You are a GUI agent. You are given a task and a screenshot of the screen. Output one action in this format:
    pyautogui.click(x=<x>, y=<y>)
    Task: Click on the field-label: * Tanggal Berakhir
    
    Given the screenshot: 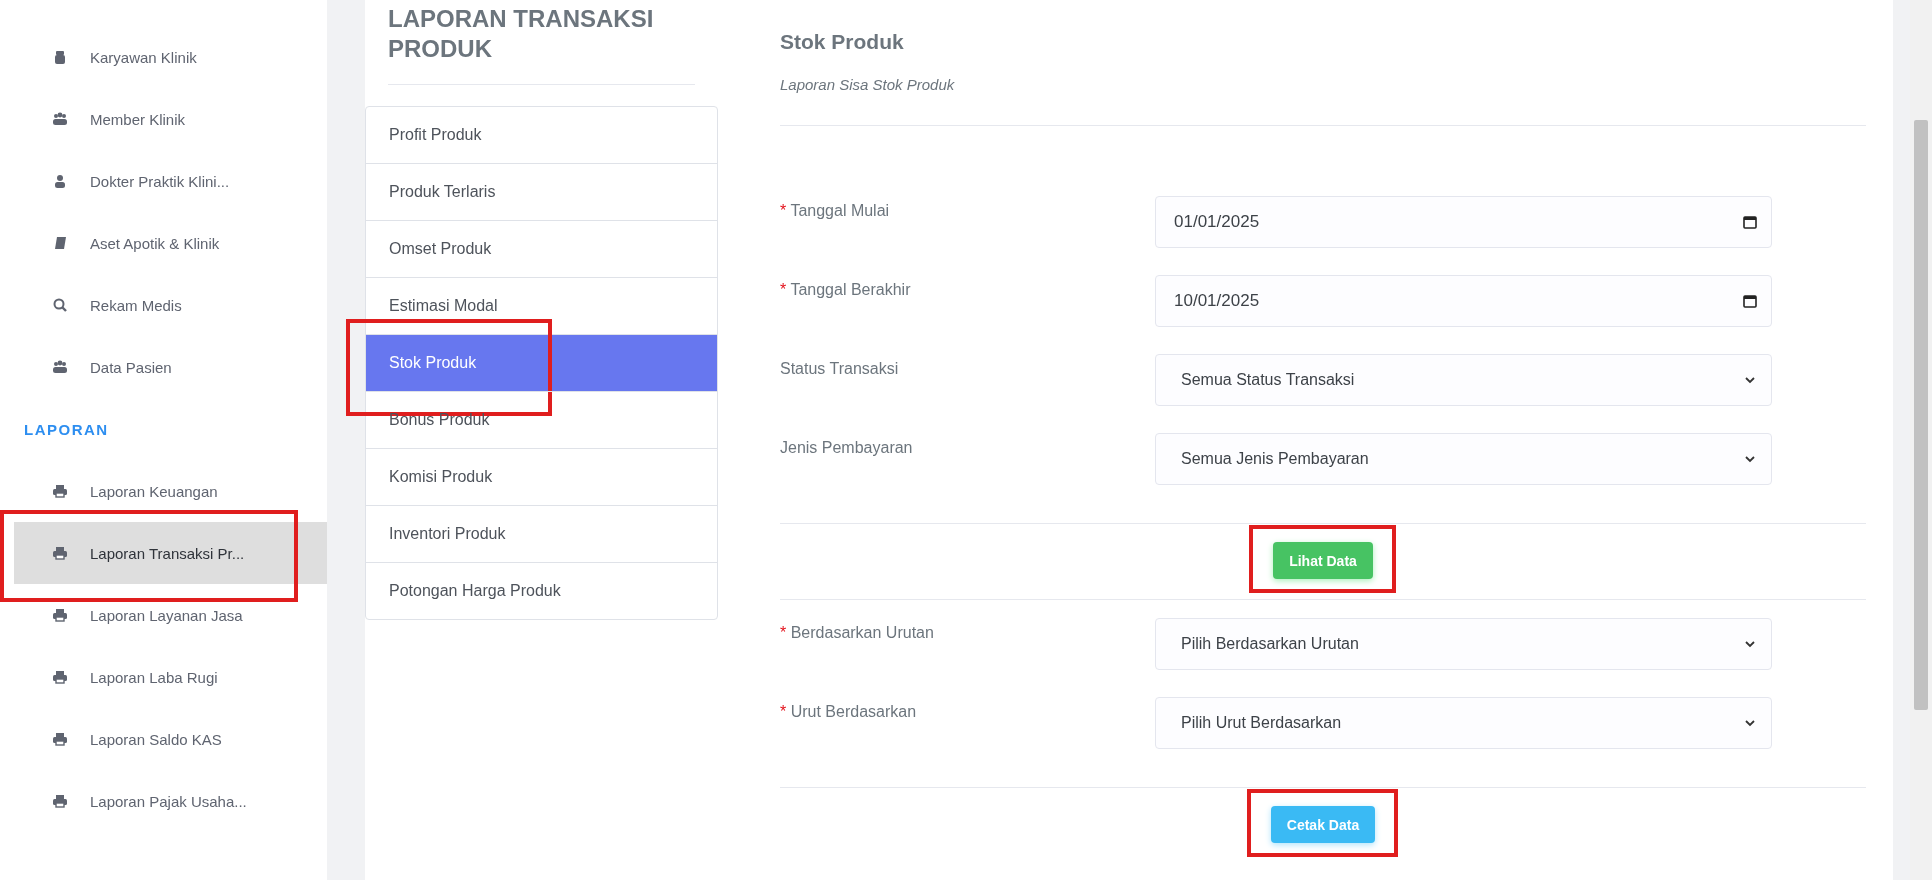 What is the action you would take?
    pyautogui.click(x=846, y=290)
    